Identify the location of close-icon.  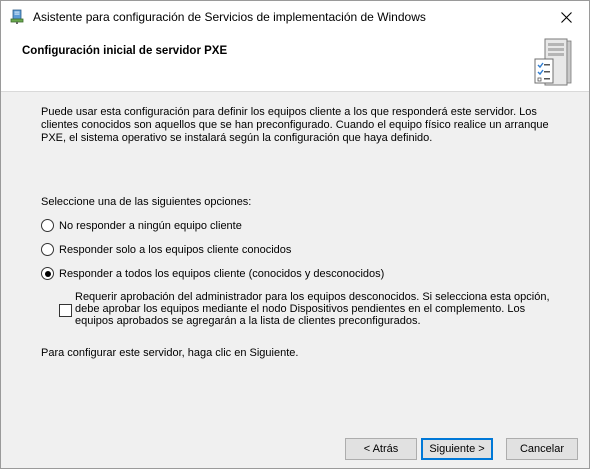
(566, 17).